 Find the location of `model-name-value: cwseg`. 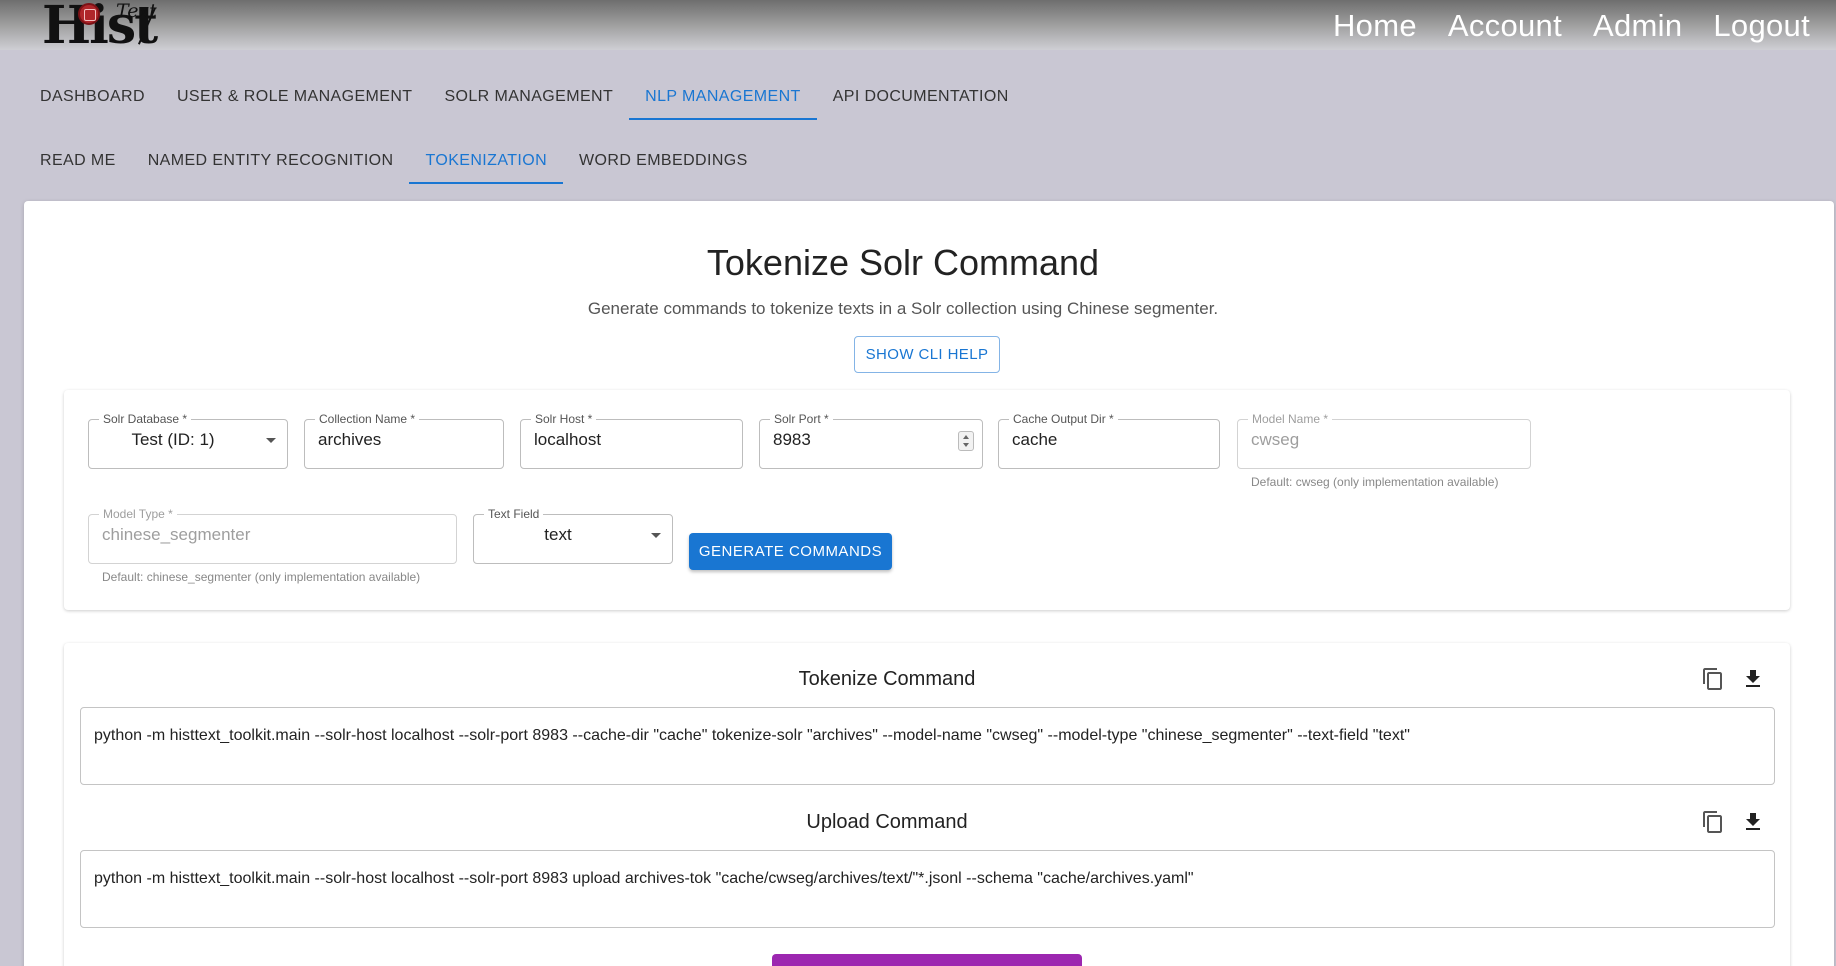

model-name-value: cwseg is located at coordinates (1275, 439).